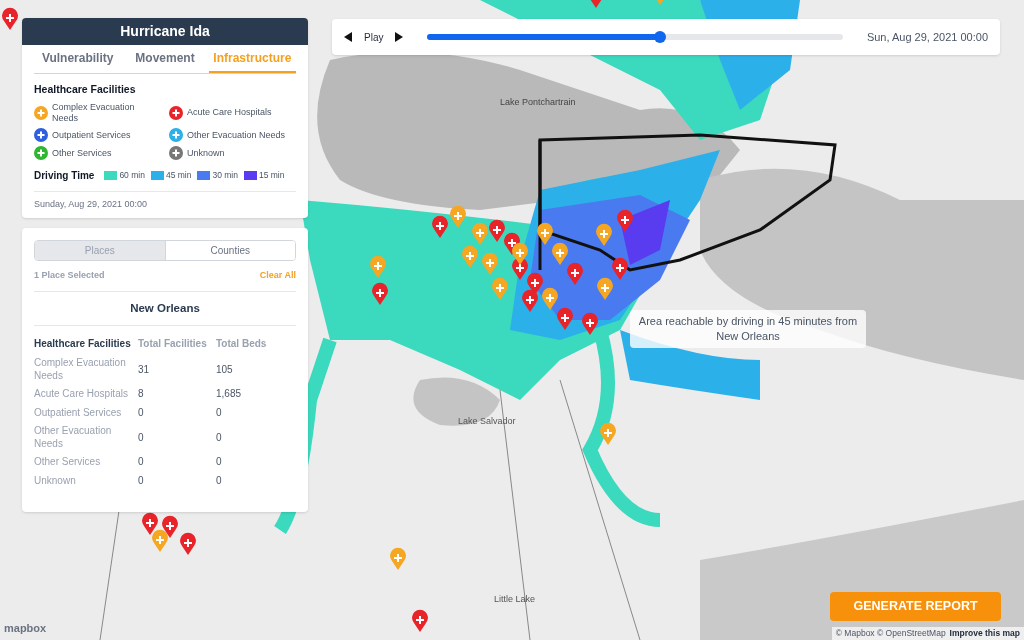  I want to click on date-label: Sunday, Aug 29, 2021 00:00, so click(90, 205).